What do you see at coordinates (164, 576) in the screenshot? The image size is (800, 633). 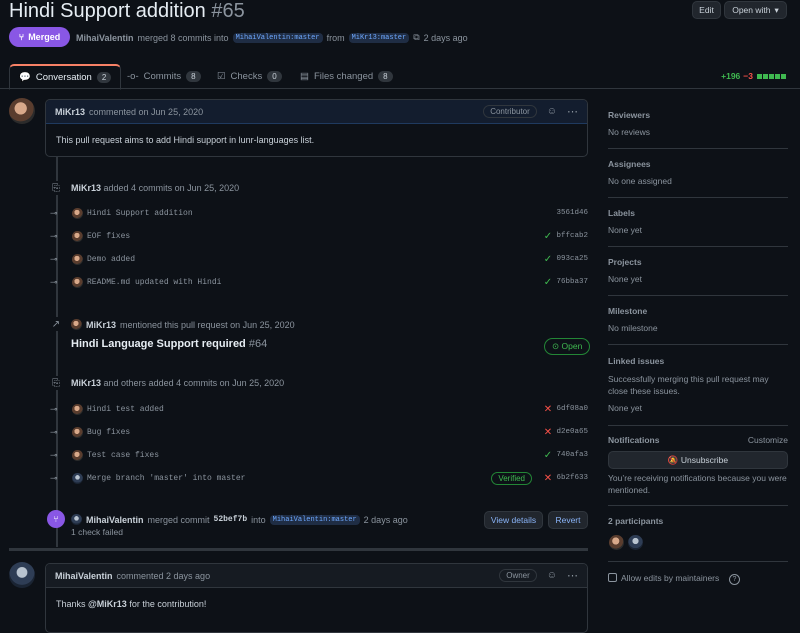 I see `comment-time: commented 2 days ago` at bounding box center [164, 576].